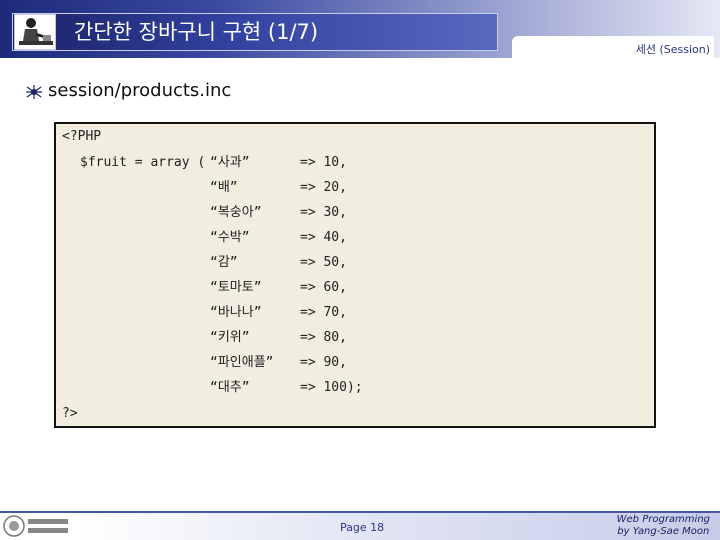 The height and width of the screenshot is (540, 720). Describe the element at coordinates (196, 32) in the screenshot. I see `slide-title: 간단한 장바구니 구현 (1/7)` at that location.